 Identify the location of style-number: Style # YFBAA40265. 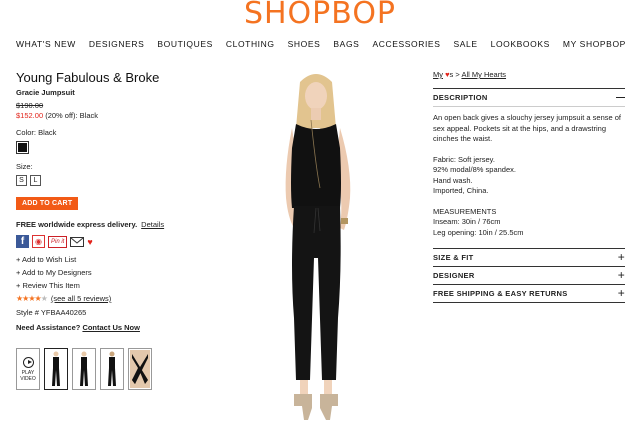
(51, 312).